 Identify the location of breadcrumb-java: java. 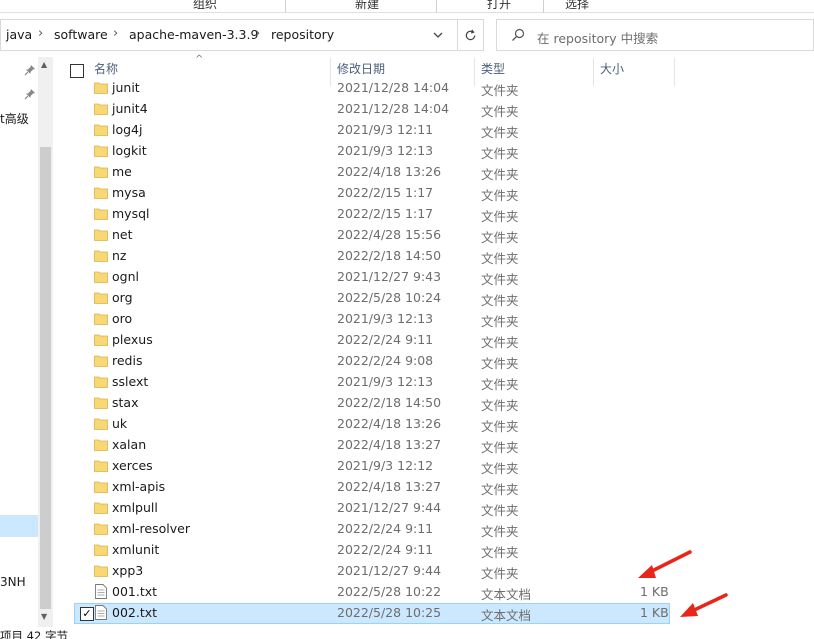
(19, 34).